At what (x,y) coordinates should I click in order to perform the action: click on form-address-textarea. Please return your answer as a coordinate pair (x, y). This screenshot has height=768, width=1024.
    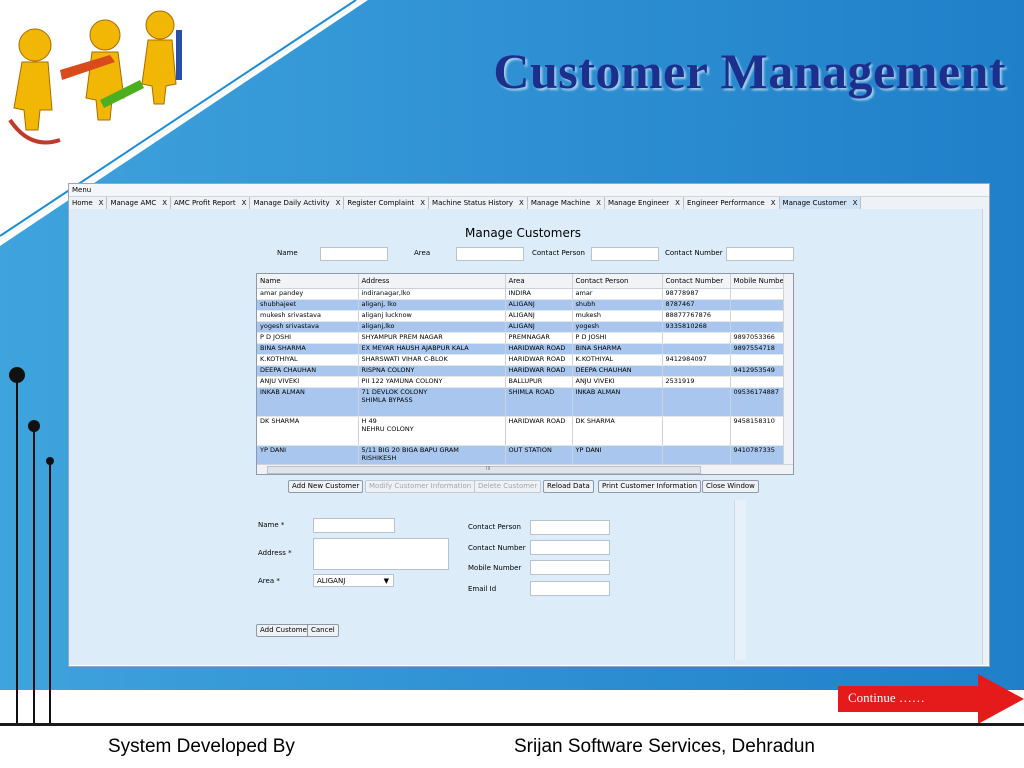
    Looking at the image, I should click on (381, 554).